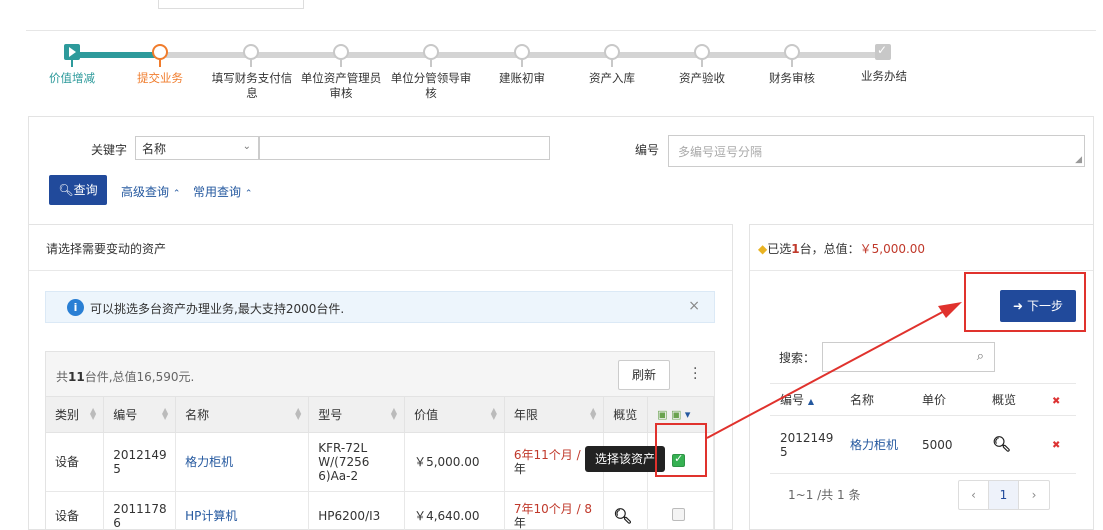  Describe the element at coordinates (454, 510) in the screenshot. I see `cell-value: ￥4,640.00` at that location.